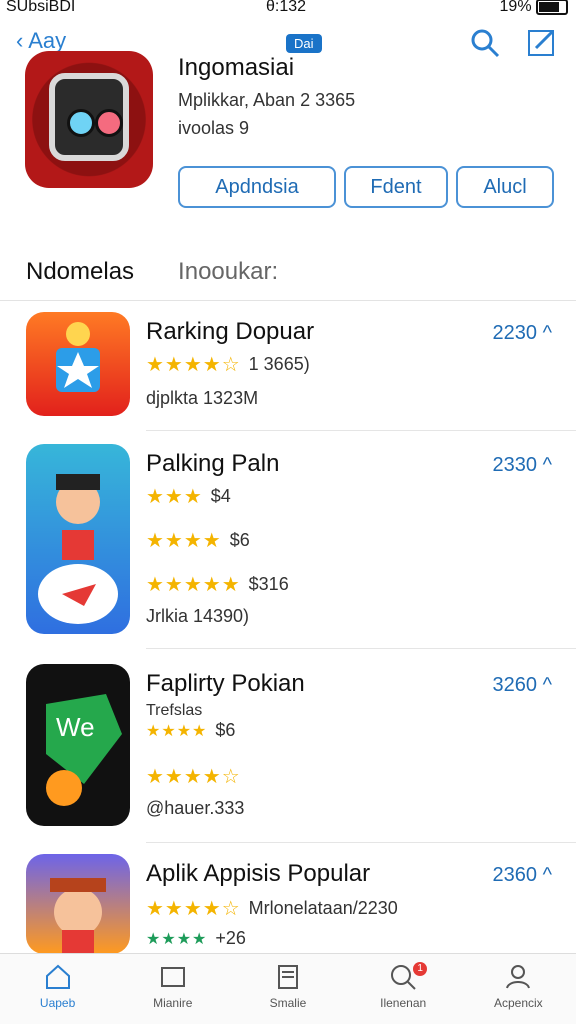  I want to click on row-meta: Jrlkia 14390), so click(198, 616).